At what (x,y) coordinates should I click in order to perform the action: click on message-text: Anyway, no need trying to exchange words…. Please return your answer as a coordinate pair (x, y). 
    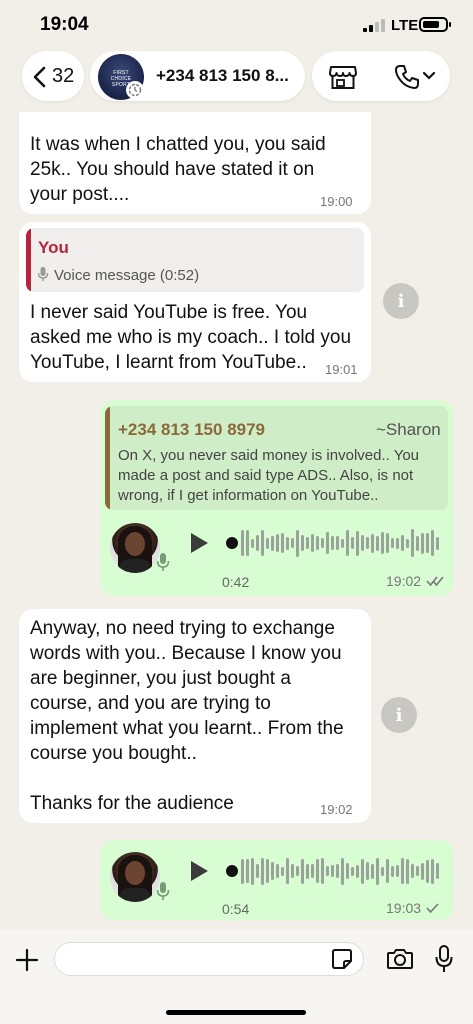
    Looking at the image, I should click on (187, 716).